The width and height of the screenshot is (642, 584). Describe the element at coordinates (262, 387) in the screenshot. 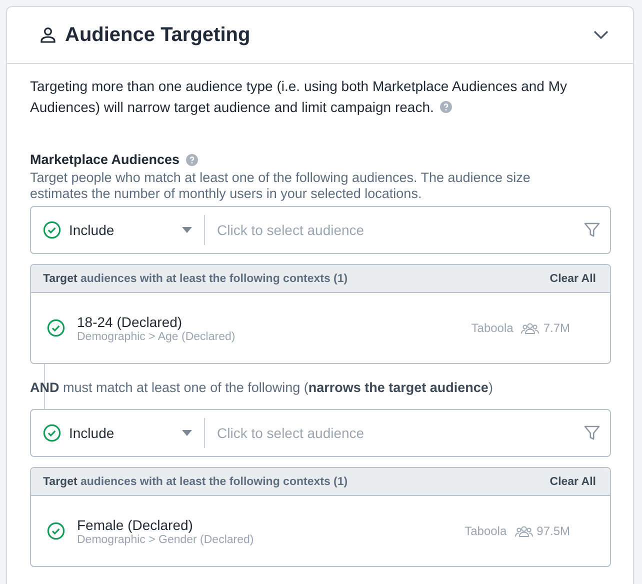

I see `connector-text: AND must match at least one of the following (narrows the target audience)` at that location.